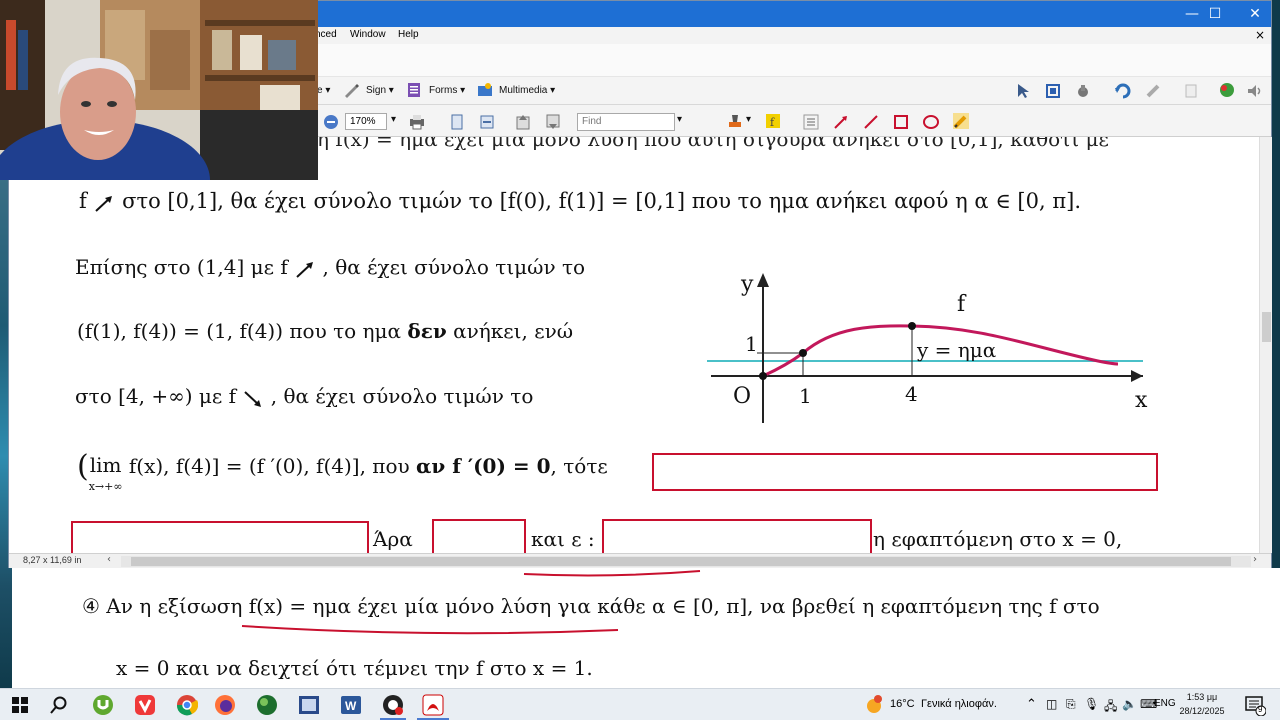  I want to click on next-page-icon, so click(553, 122).